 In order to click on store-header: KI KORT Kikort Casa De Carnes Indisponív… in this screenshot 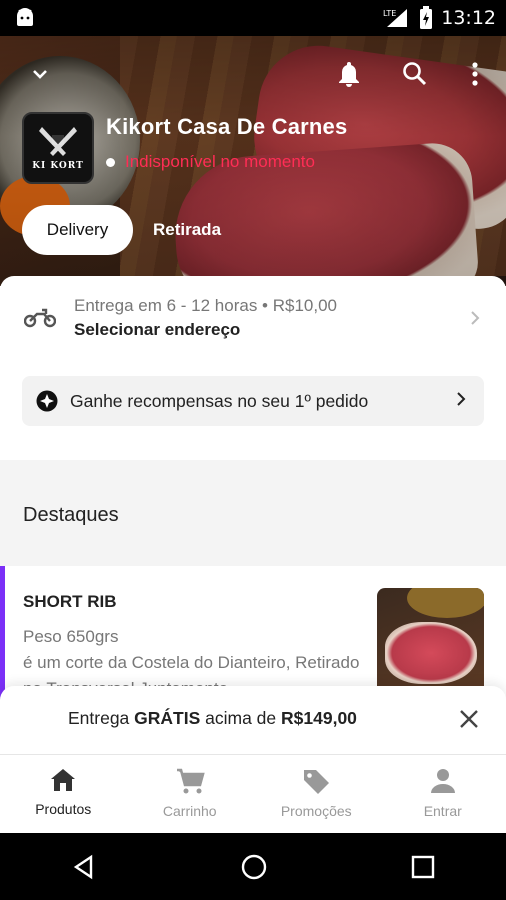, I will do `click(184, 148)`.